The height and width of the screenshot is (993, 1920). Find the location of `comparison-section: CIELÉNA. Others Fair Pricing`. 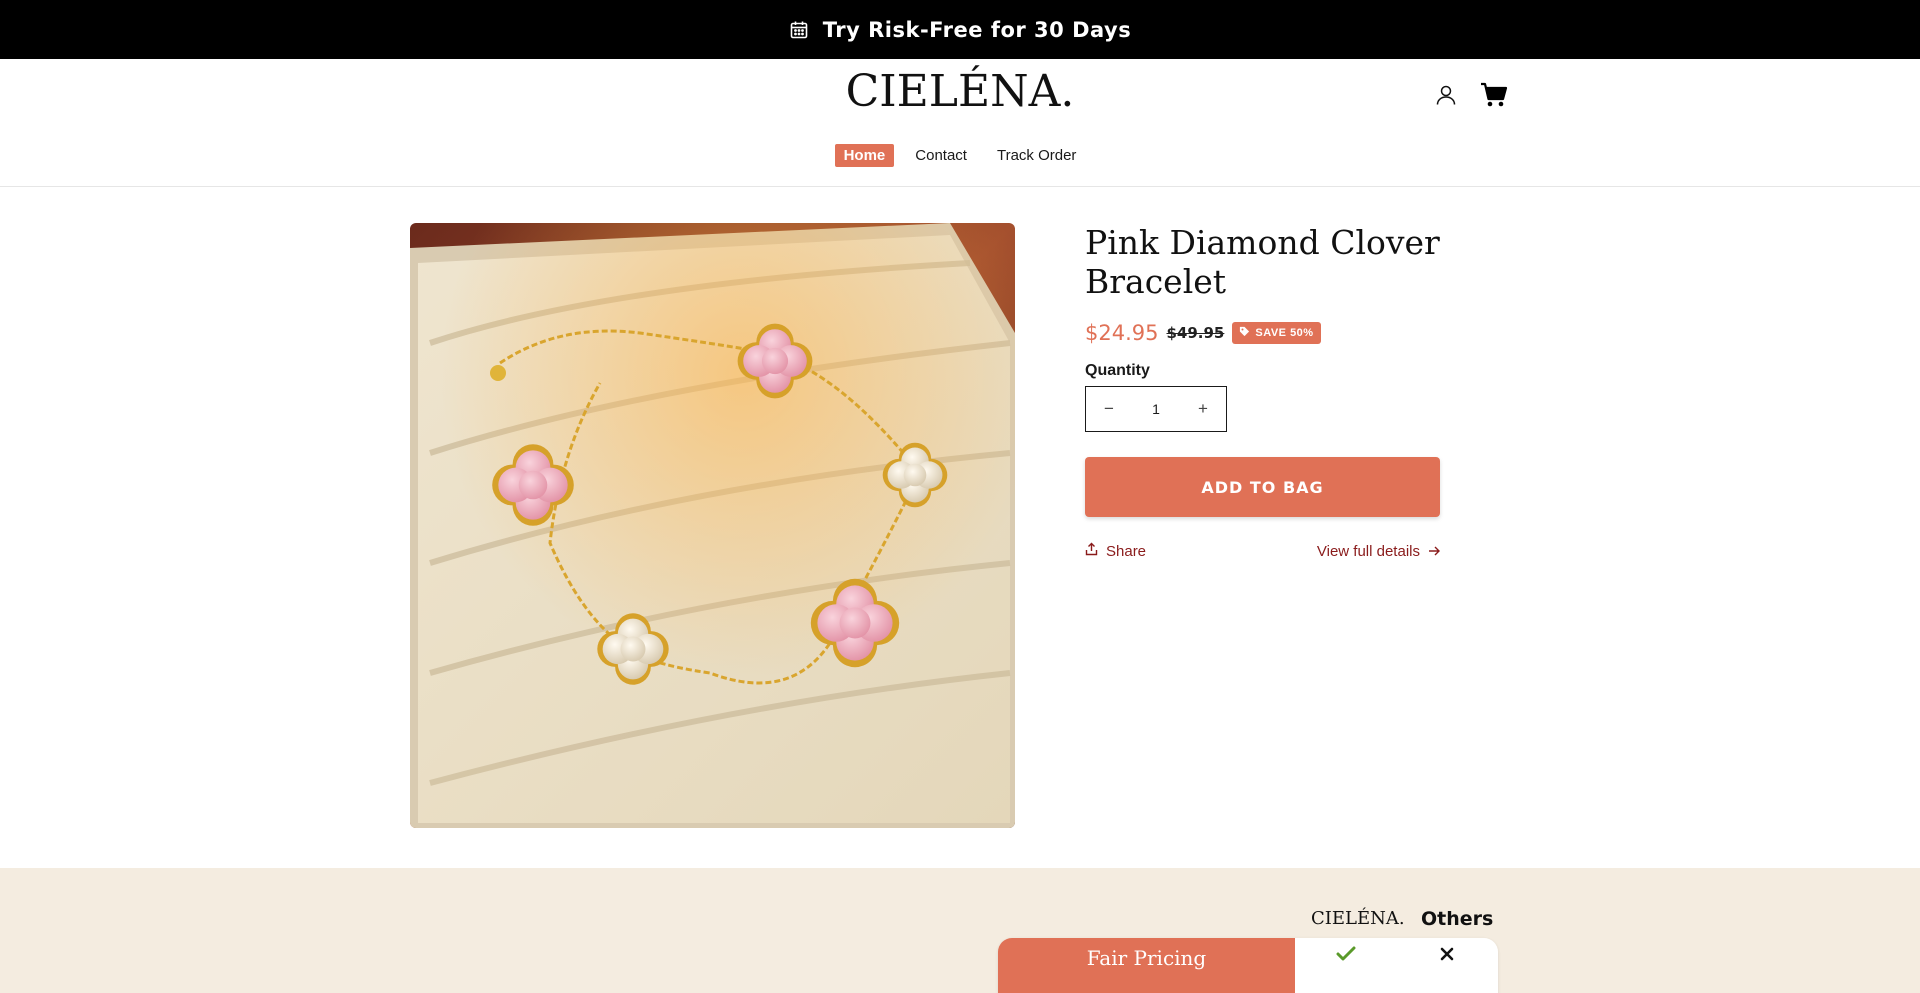

comparison-section: CIELÉNA. Others Fair Pricing is located at coordinates (960, 930).